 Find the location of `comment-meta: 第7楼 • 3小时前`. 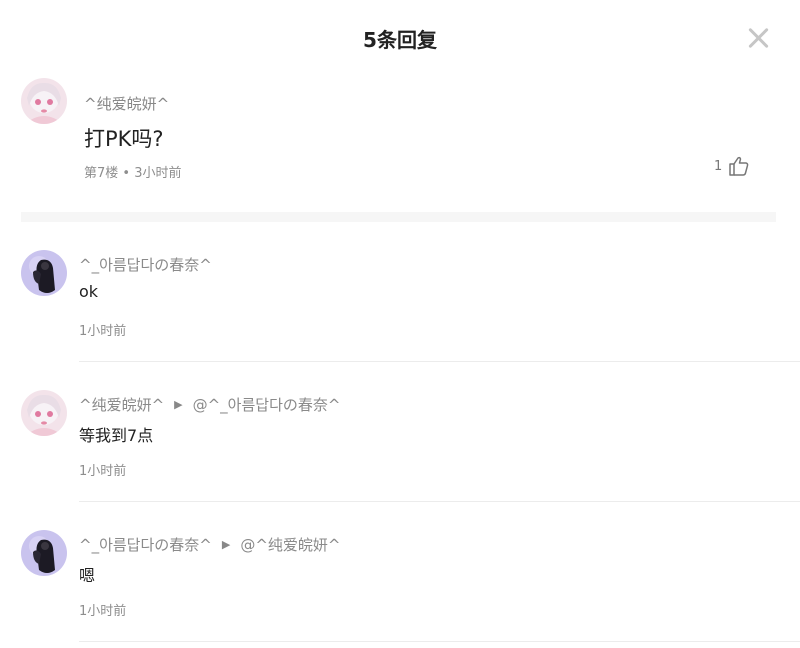

comment-meta: 第7楼 • 3小时前 is located at coordinates (133, 173).